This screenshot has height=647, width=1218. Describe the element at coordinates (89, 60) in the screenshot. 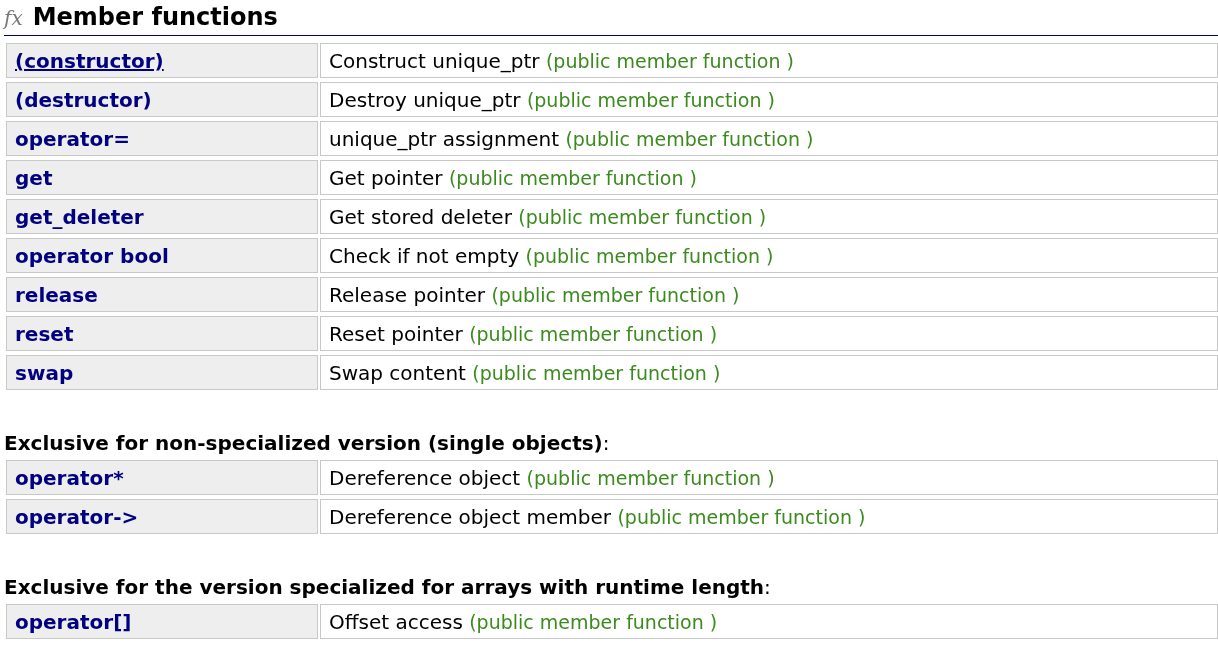

I see `function-link: (constructor)` at that location.